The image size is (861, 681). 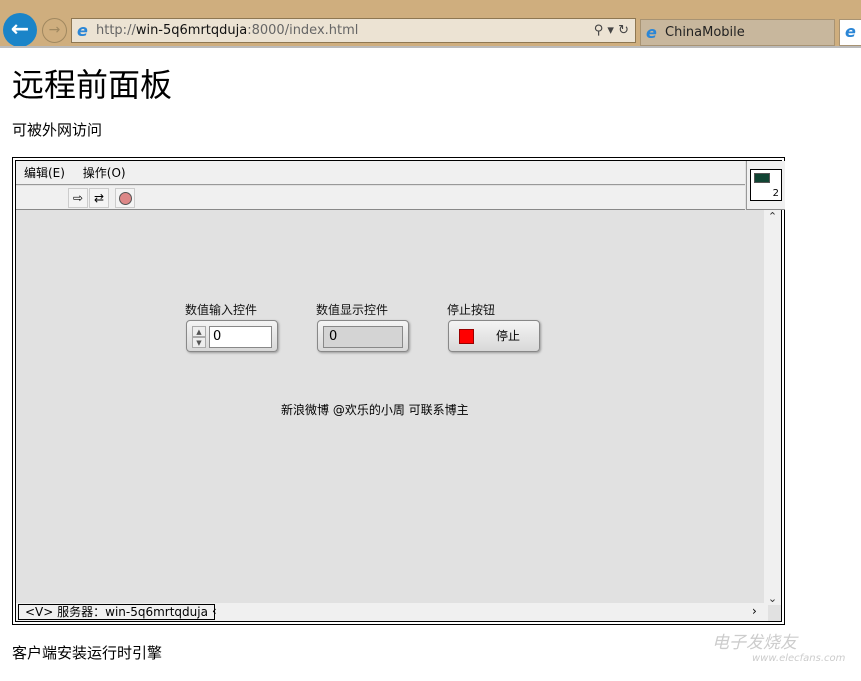 I want to click on page-title: 远程前面板, so click(x=92, y=85).